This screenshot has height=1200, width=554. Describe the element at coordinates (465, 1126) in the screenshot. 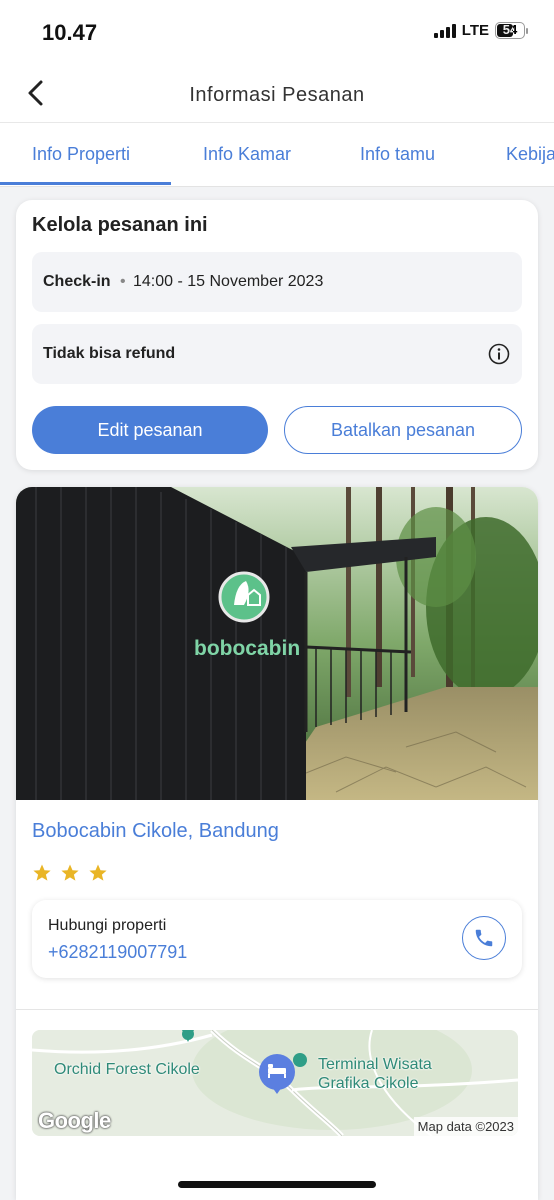

I see `map-attribution: Map data ©2023` at that location.